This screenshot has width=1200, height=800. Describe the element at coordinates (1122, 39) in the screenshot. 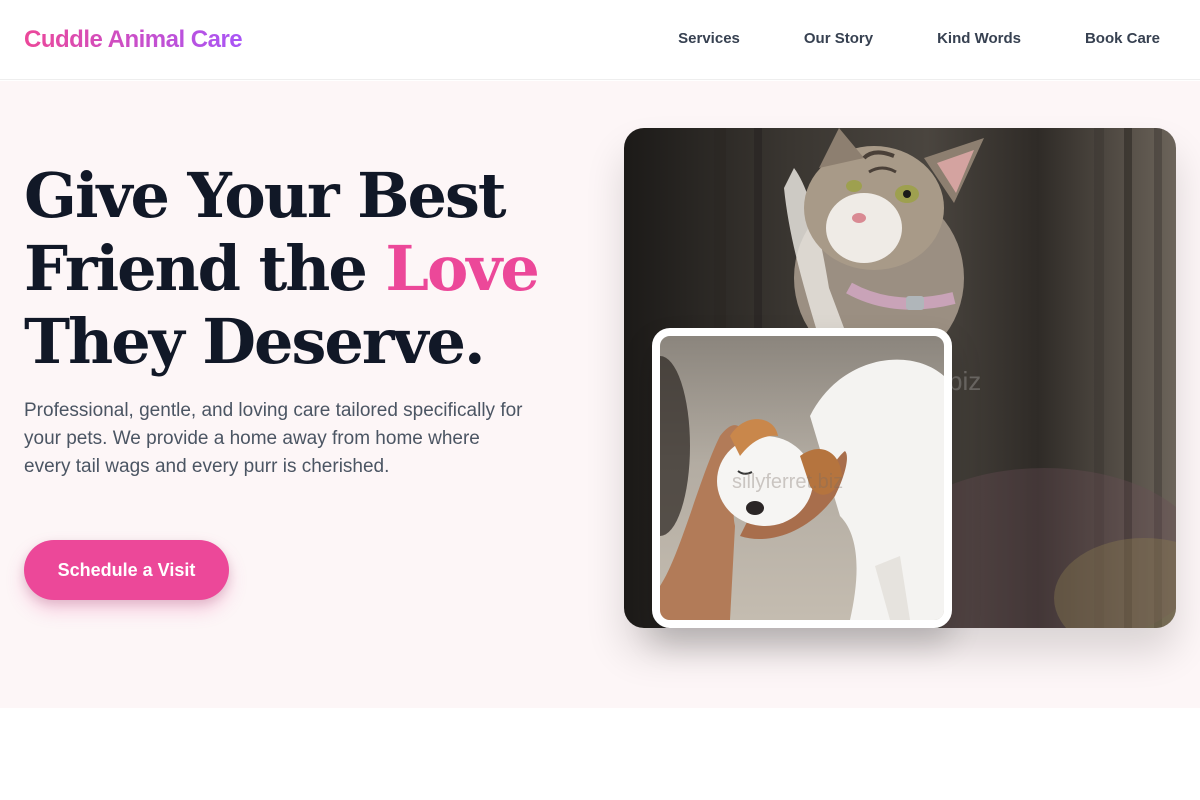

I see `nav-link-book-care: Book Care` at that location.